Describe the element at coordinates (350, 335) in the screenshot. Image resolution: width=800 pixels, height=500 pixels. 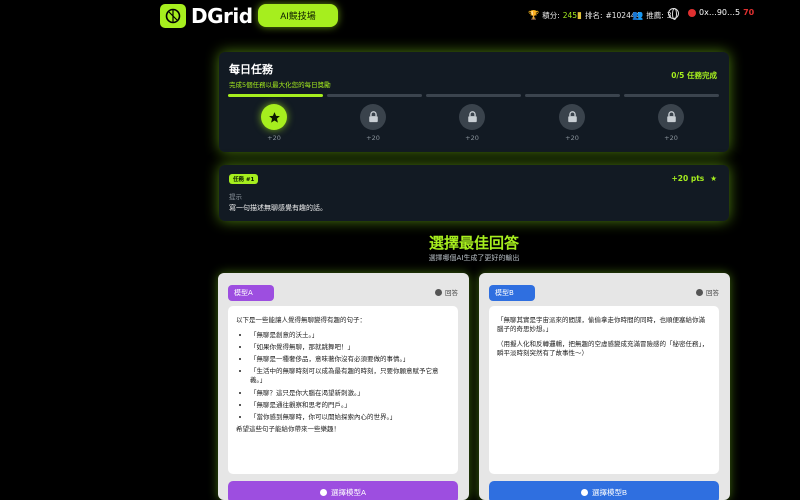
I see `response-item: 「無聊是創意的沃土。」` at that location.